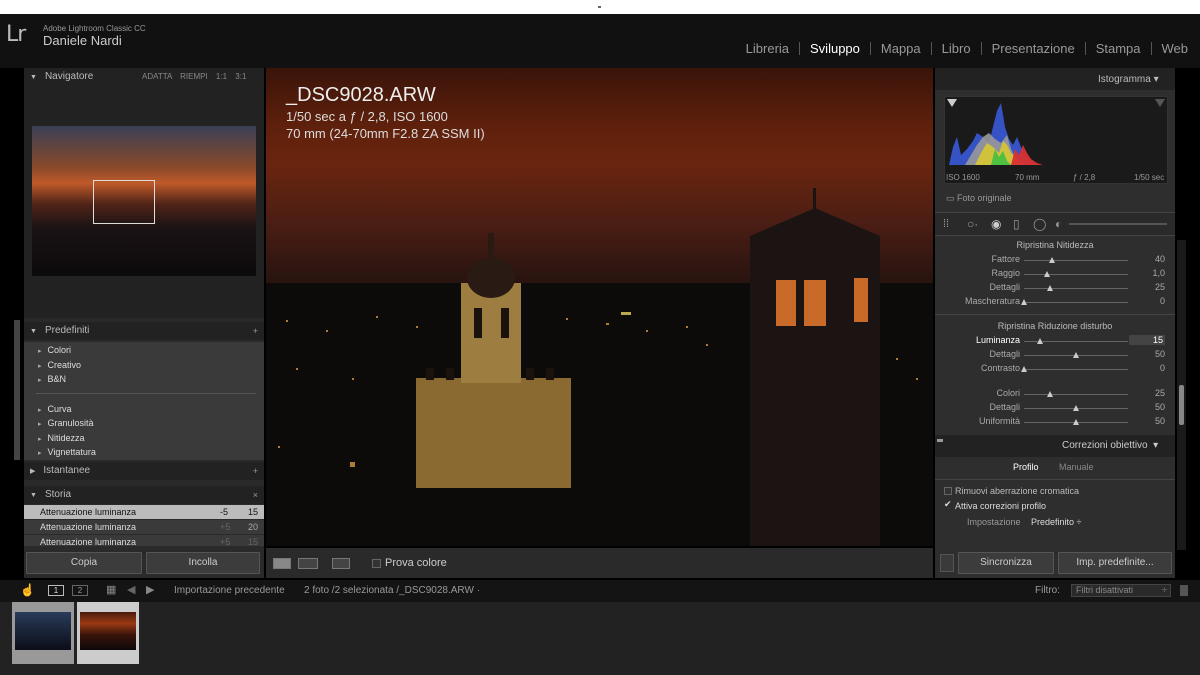 The width and height of the screenshot is (1200, 675). I want to click on preset-group-bn: B&N, so click(52, 379).